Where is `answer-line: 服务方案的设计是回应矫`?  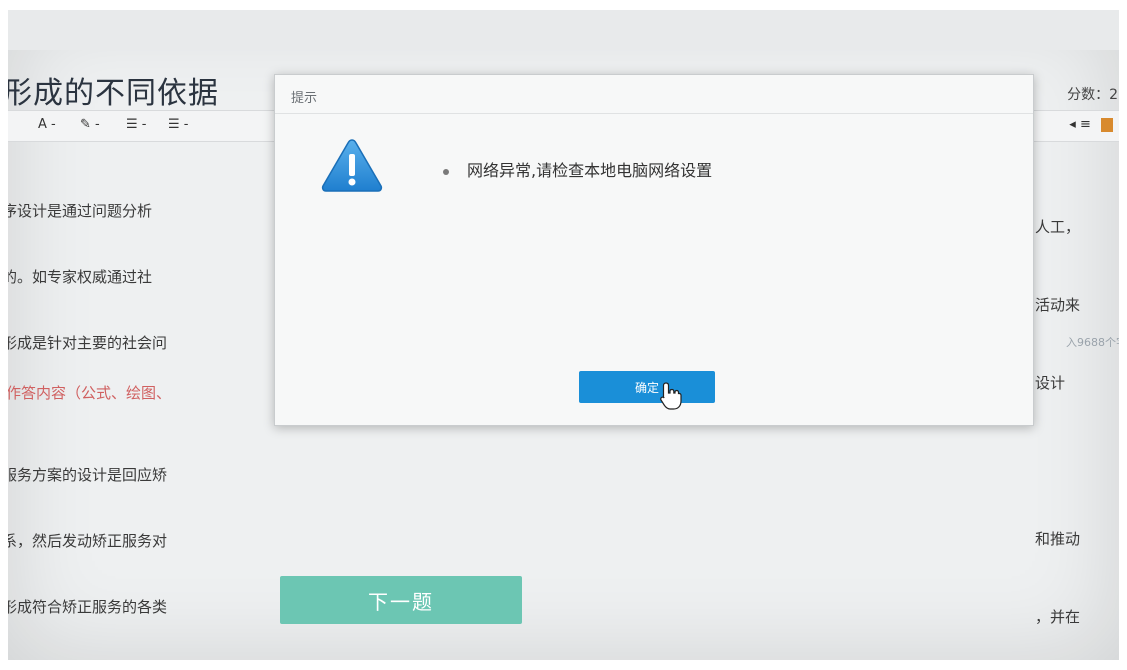
answer-line: 服务方案的设计是回应矫 is located at coordinates (88, 475).